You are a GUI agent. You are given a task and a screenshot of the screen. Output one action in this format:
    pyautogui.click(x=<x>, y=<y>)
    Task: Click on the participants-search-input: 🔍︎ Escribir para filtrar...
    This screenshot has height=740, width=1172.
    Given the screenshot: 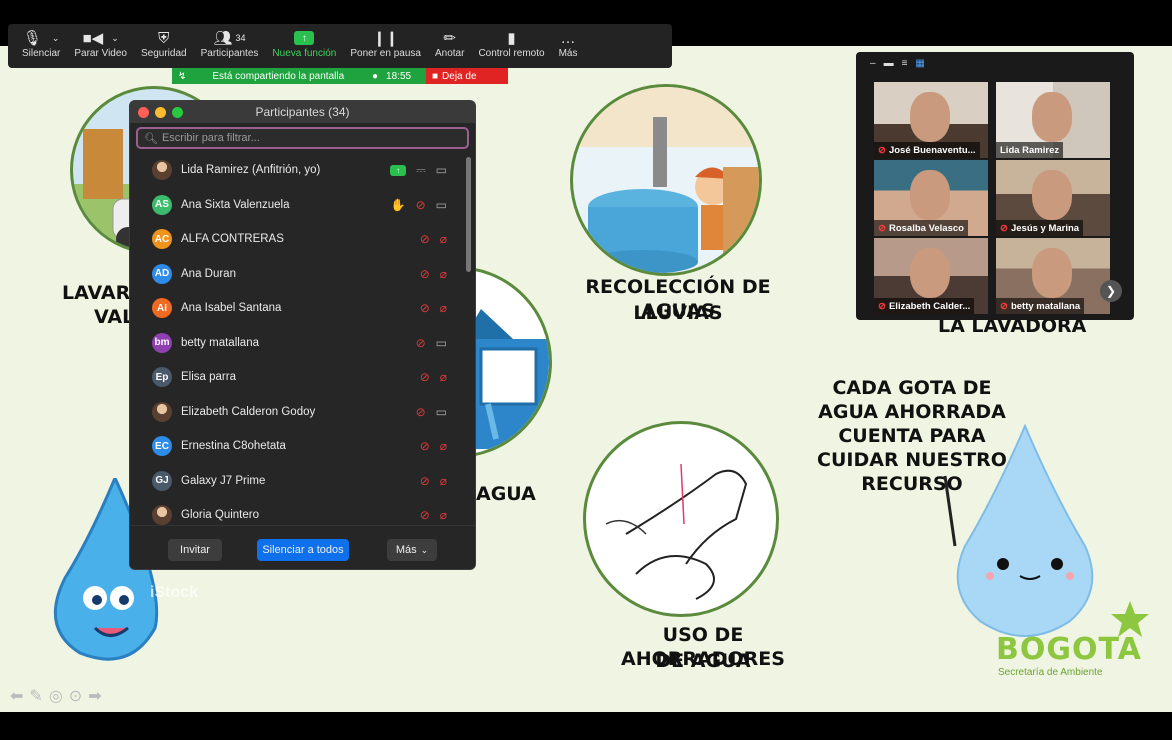 What is the action you would take?
    pyautogui.click(x=302, y=138)
    